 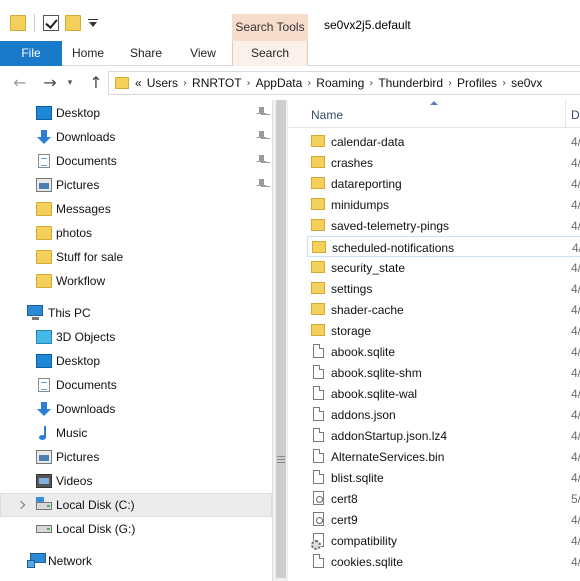 I want to click on tab-search: Search, so click(x=270, y=53).